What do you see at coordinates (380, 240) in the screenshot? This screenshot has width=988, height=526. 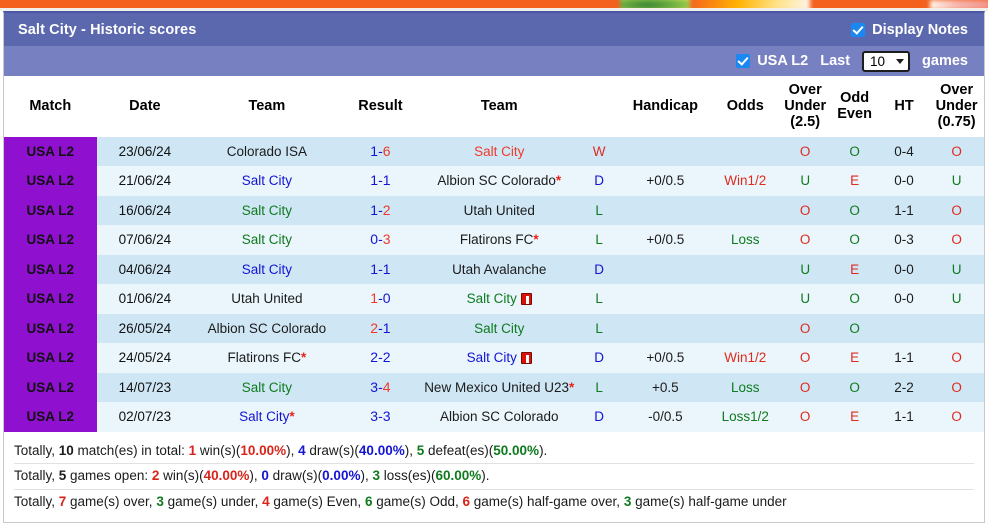 I see `cell-result: 0-3` at bounding box center [380, 240].